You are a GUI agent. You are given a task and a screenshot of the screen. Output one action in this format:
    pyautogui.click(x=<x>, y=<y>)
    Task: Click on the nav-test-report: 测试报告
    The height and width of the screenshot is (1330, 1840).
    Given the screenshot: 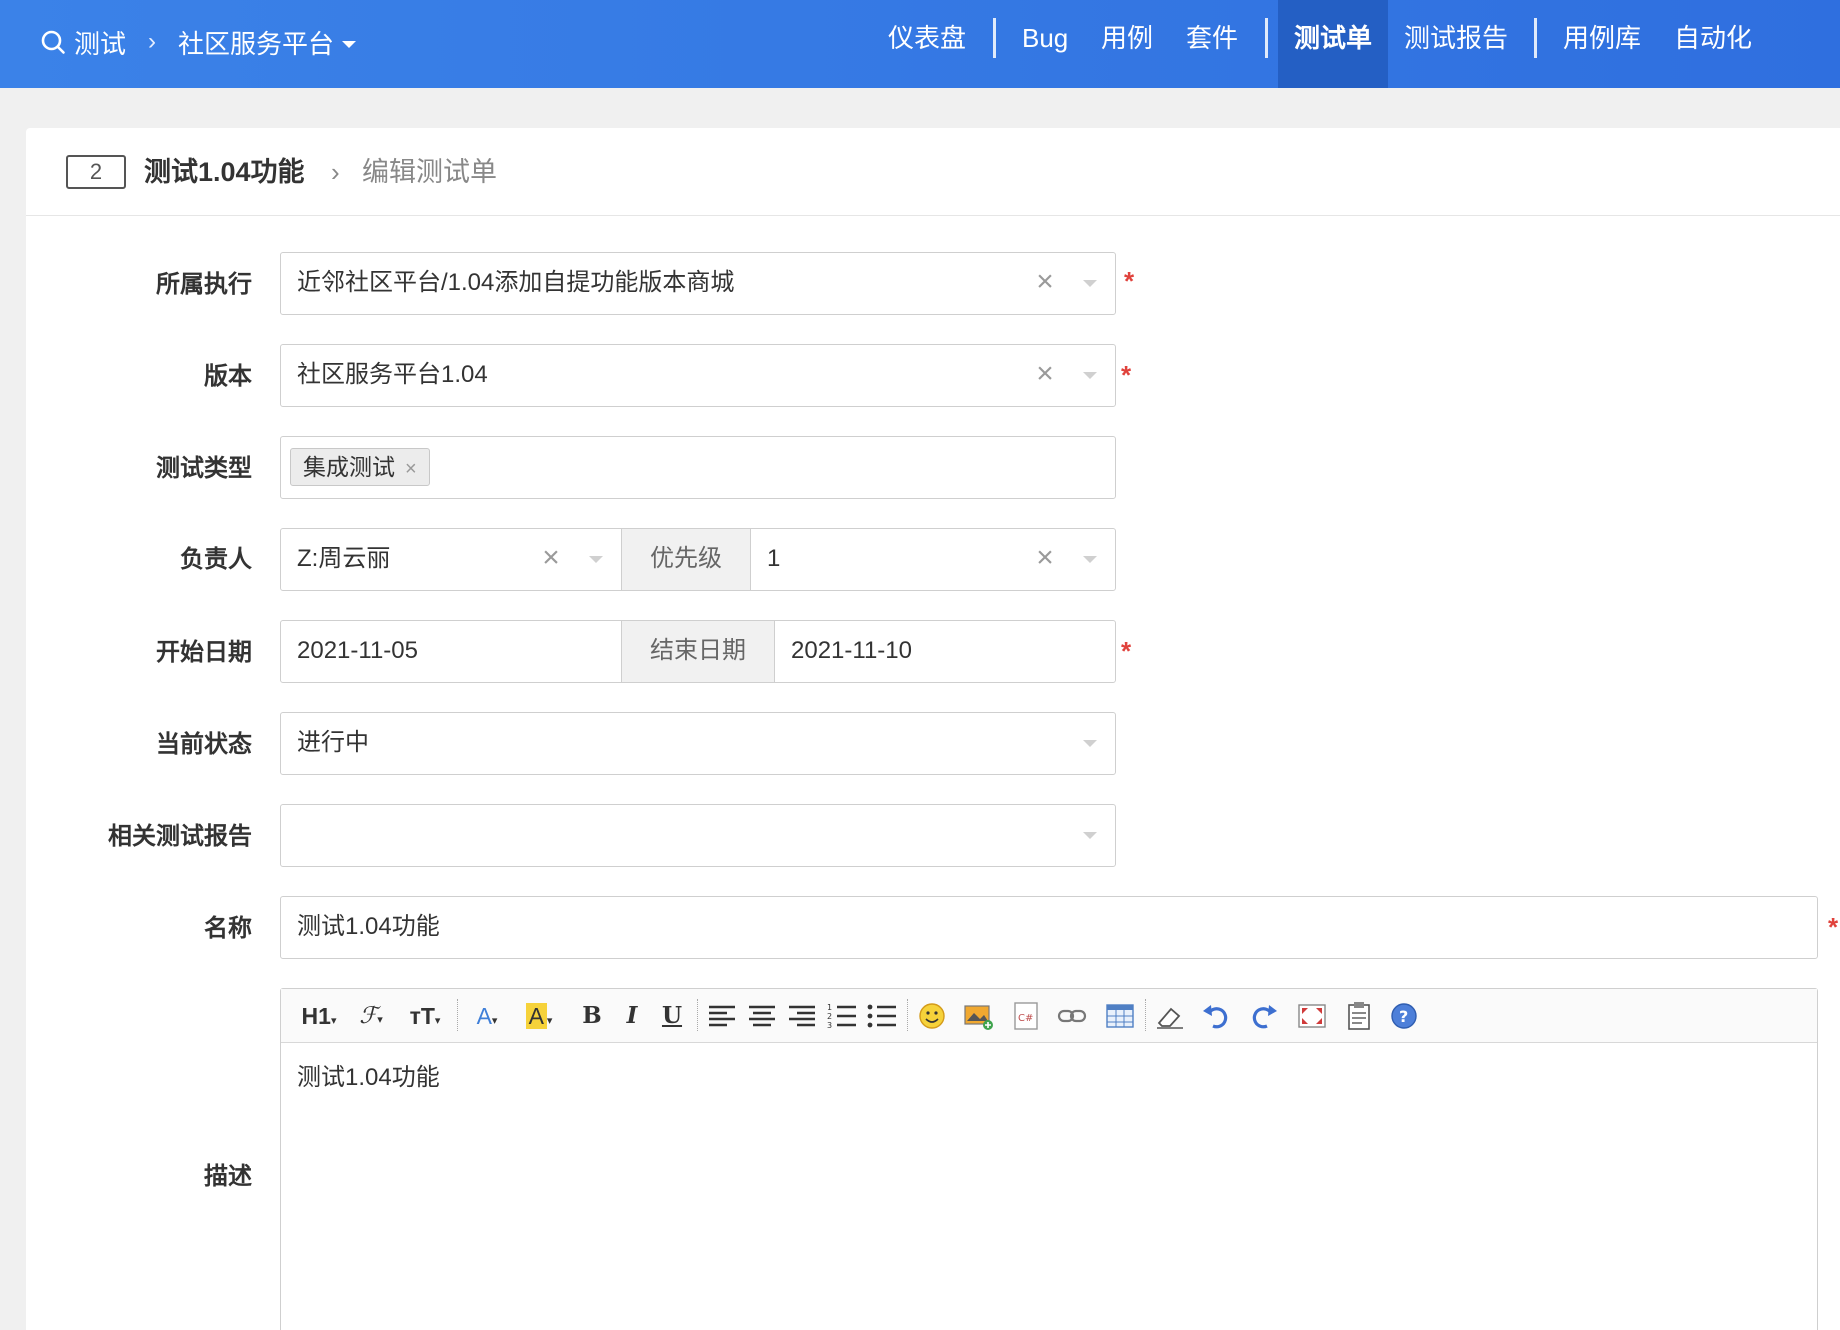 What is the action you would take?
    pyautogui.click(x=1456, y=44)
    